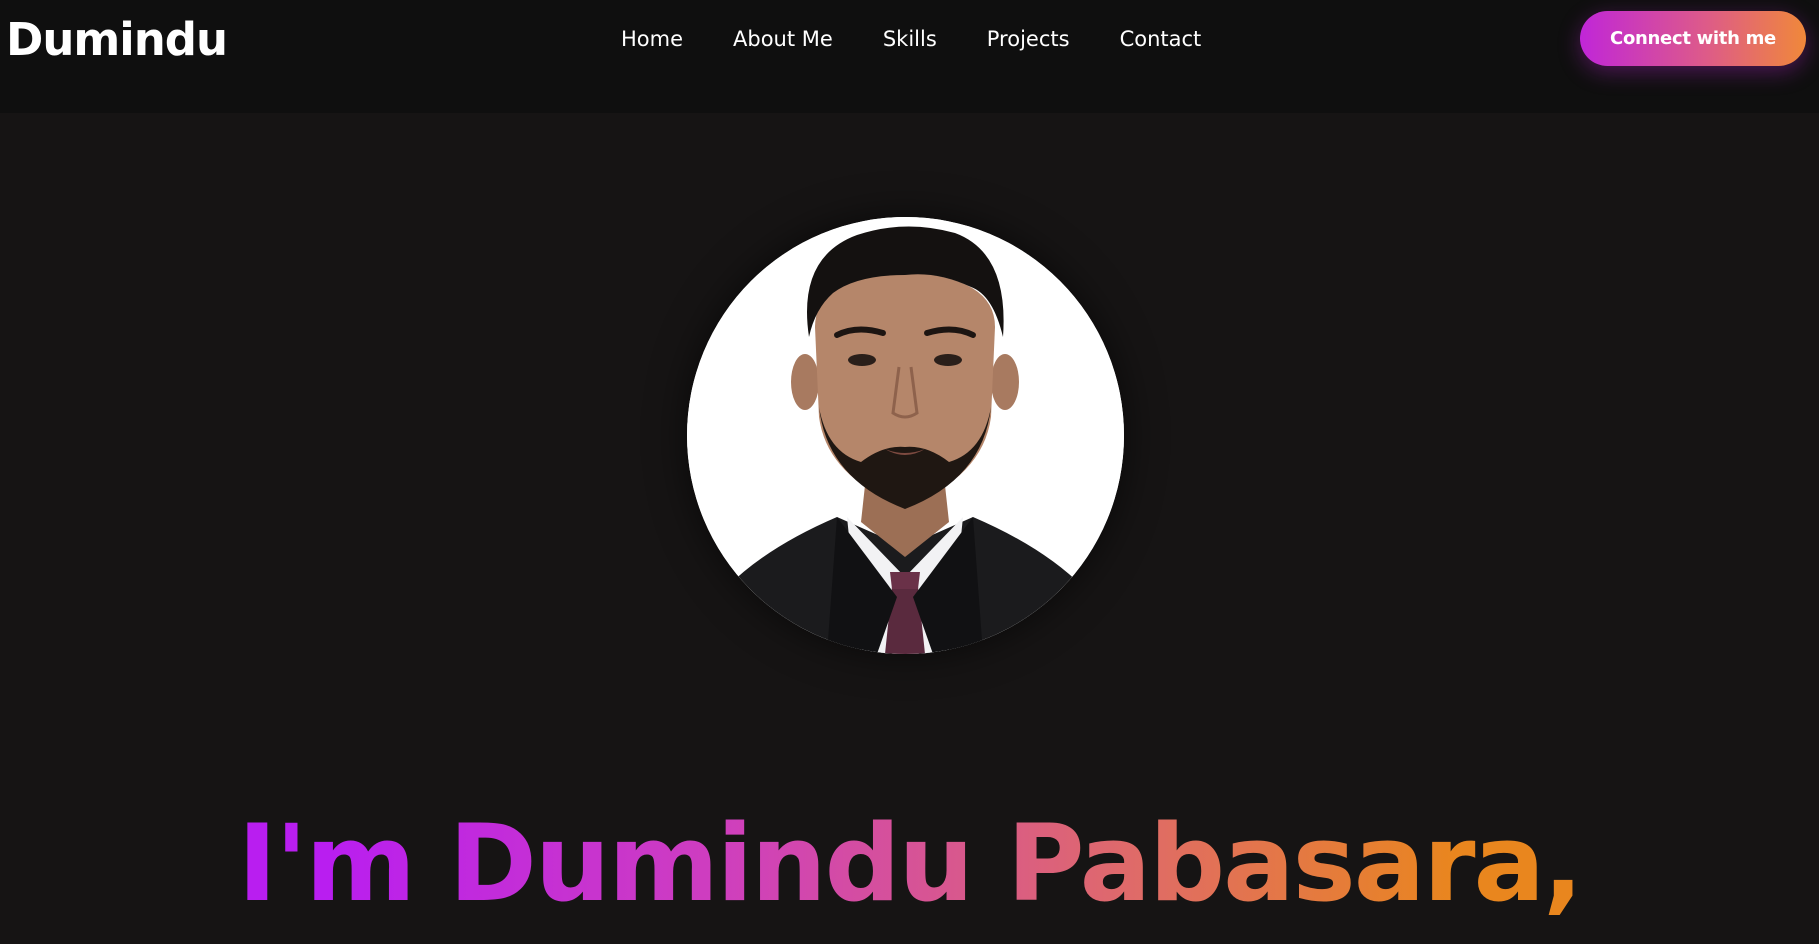 This screenshot has height=944, width=1819. Describe the element at coordinates (1028, 39) in the screenshot. I see `nav-link-projects: Projects` at that location.